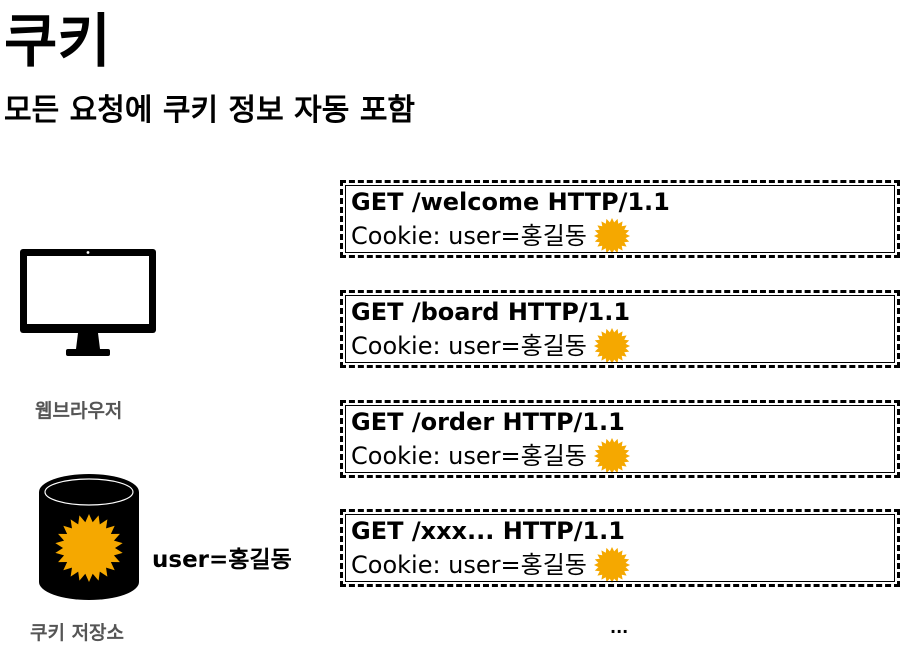  I want to click on request-line: GET /order HTTP/1.1, so click(488, 422).